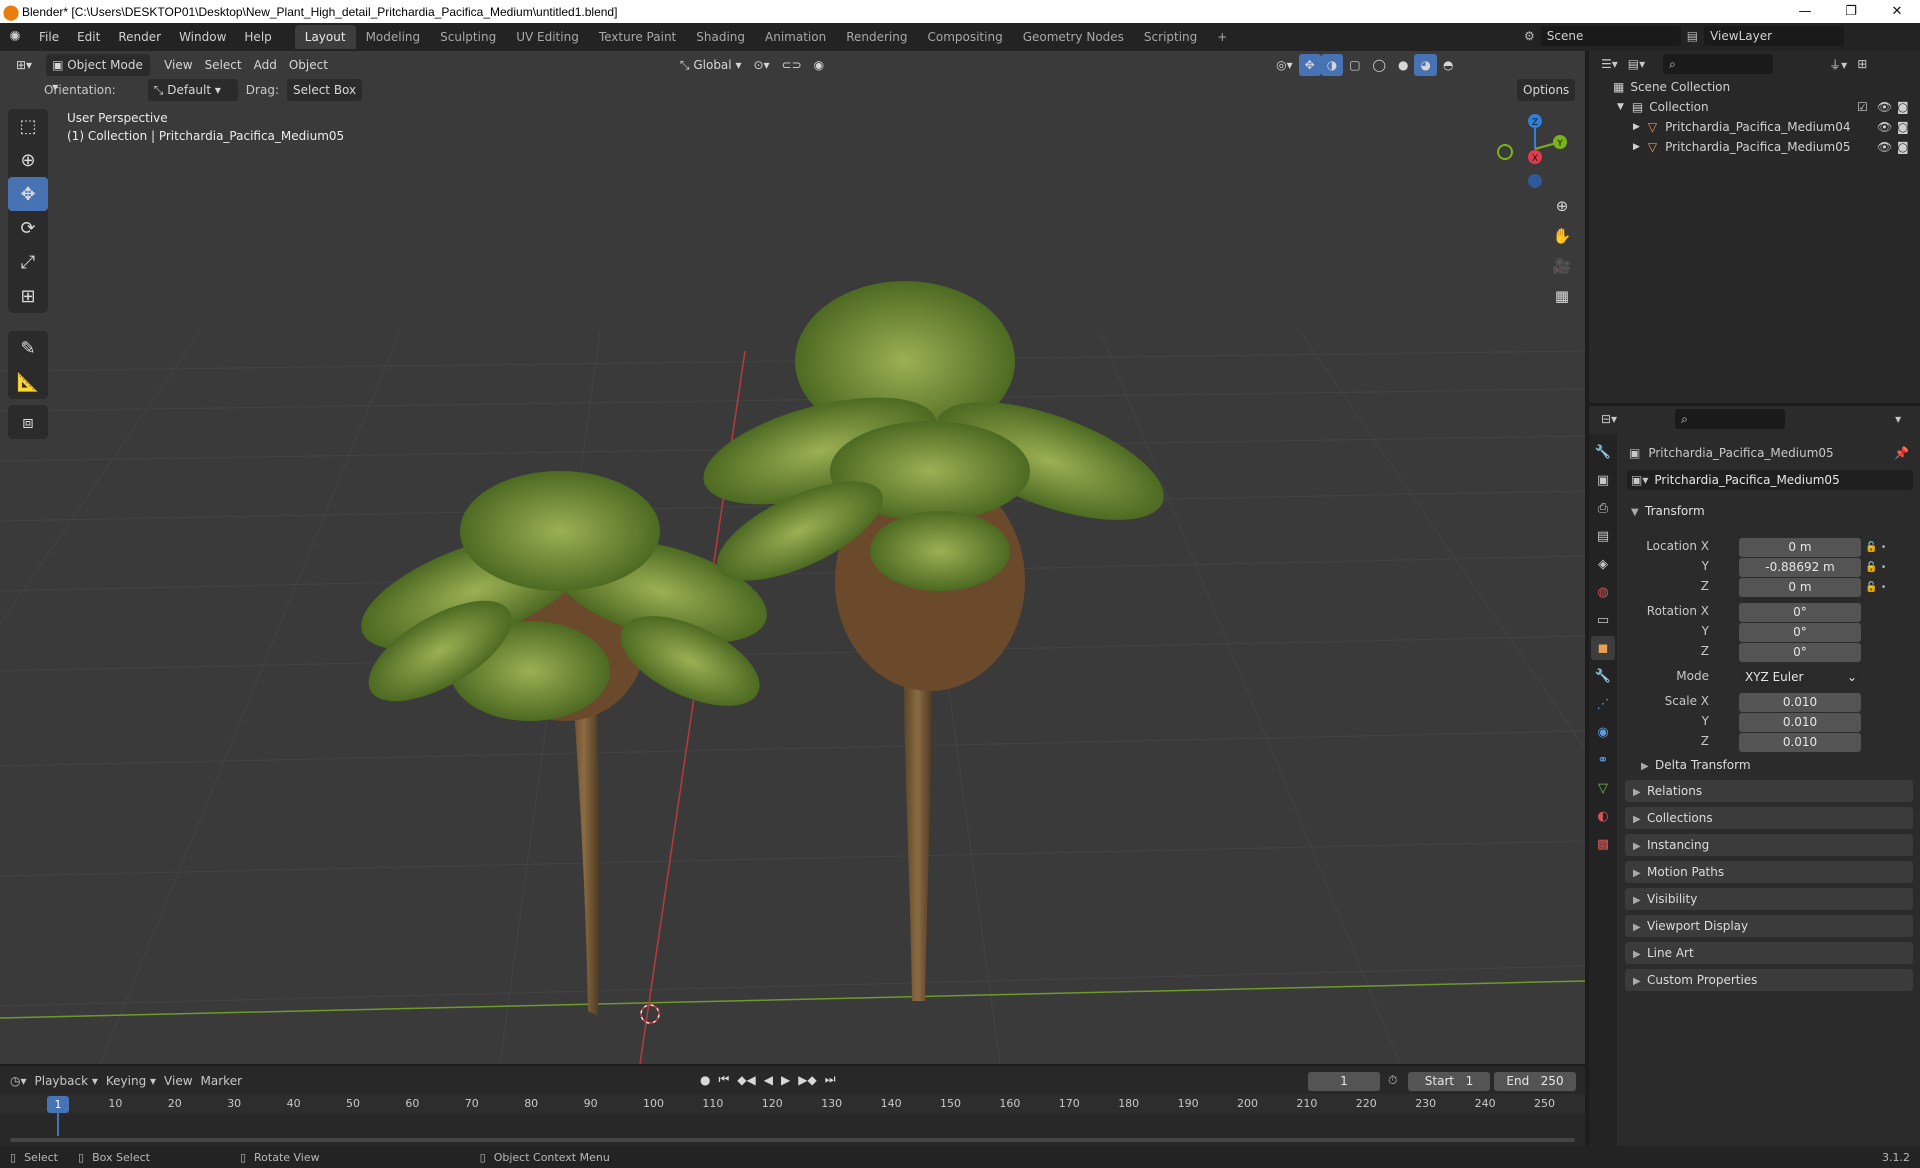 The height and width of the screenshot is (1168, 1920). Describe the element at coordinates (1392, 1080) in the screenshot. I see `stopwatch-icon: ⏱` at that location.